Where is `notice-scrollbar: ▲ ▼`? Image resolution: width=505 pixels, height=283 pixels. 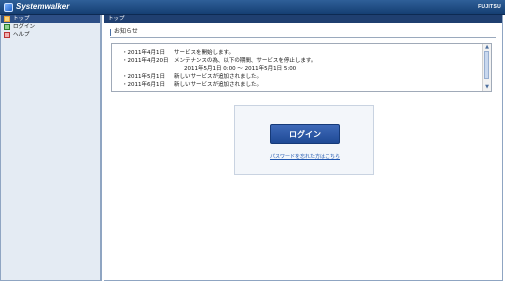 notice-scrollbar: ▲ ▼ is located at coordinates (486, 67).